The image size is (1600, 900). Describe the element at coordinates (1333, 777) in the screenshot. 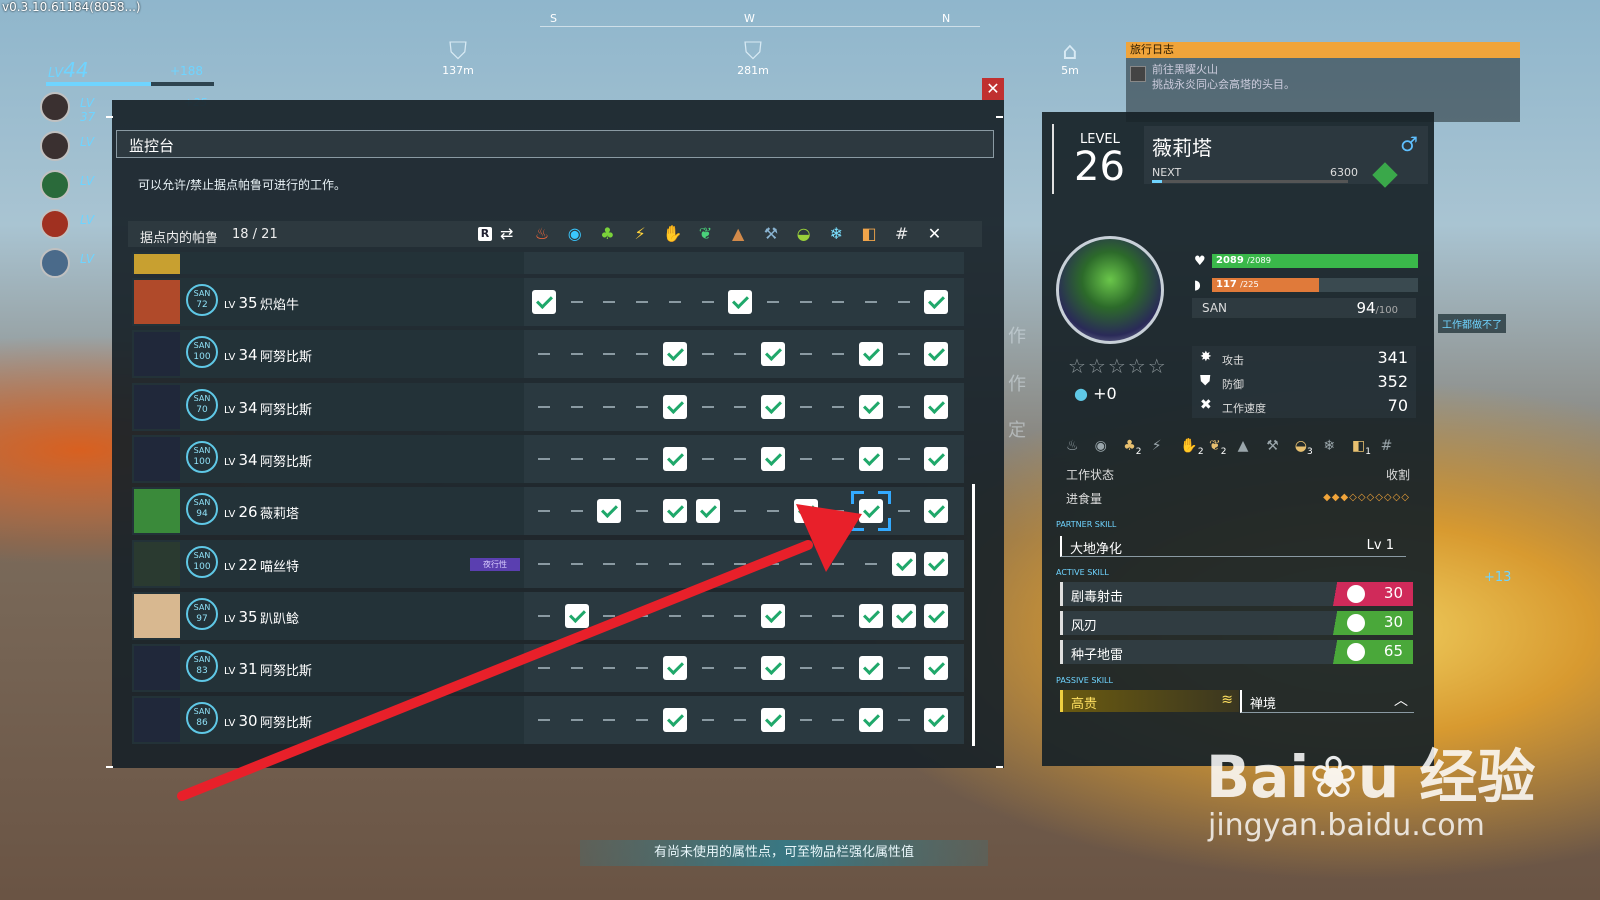

I see `paw-icon: ❀` at that location.